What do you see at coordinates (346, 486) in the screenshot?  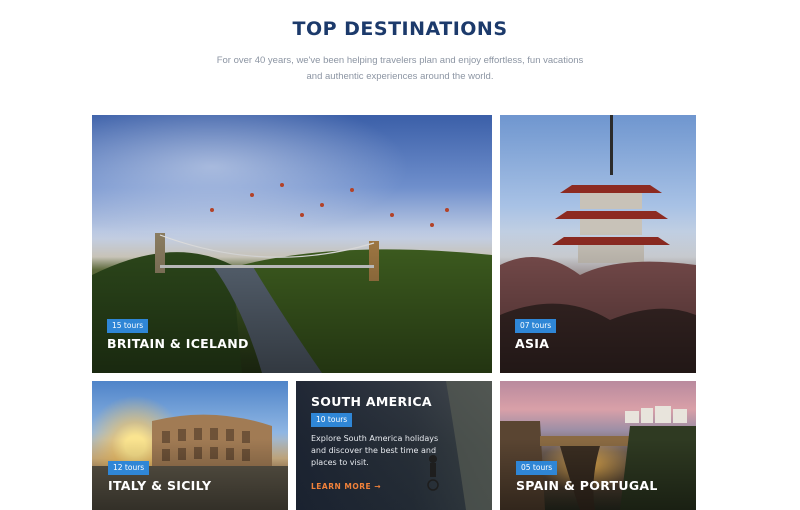 I see `learn-more-link: LEARN MORE →` at bounding box center [346, 486].